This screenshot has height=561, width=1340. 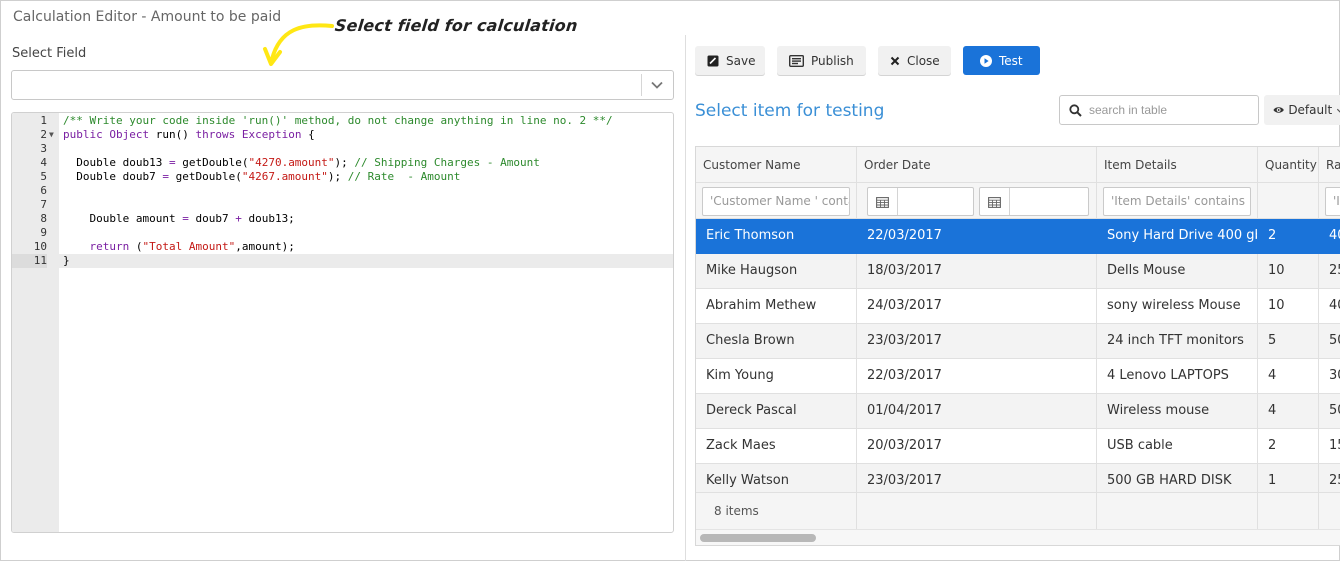 What do you see at coordinates (713, 60) in the screenshot?
I see `save-icon` at bounding box center [713, 60].